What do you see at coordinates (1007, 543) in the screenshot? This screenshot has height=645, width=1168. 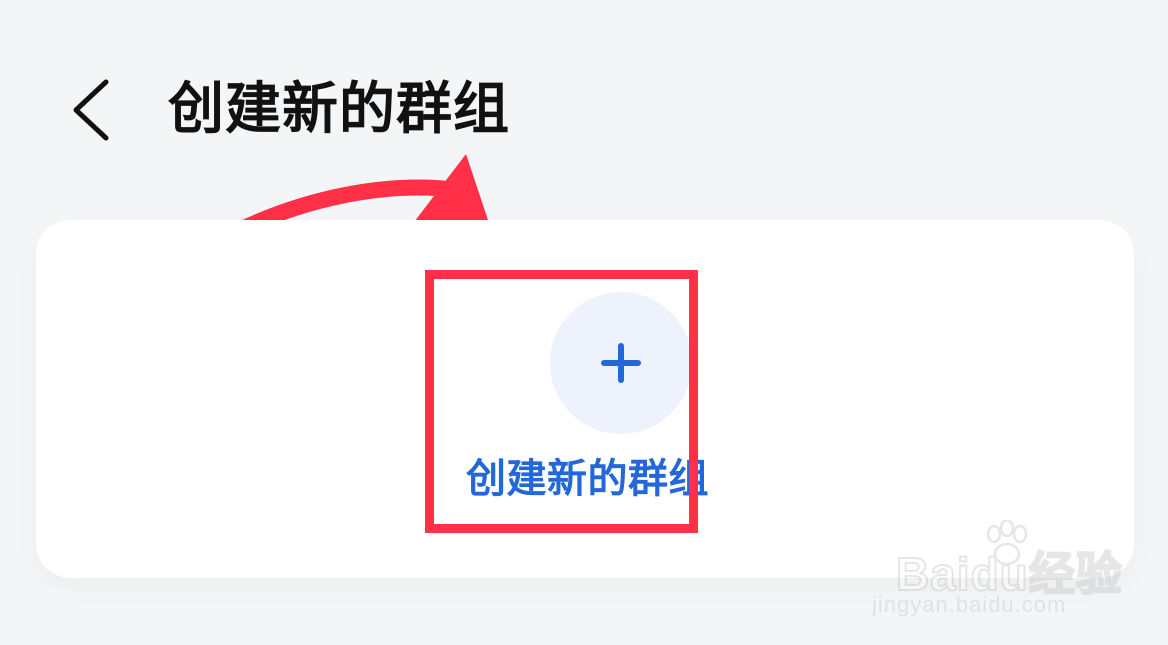 I see `paw-icon` at bounding box center [1007, 543].